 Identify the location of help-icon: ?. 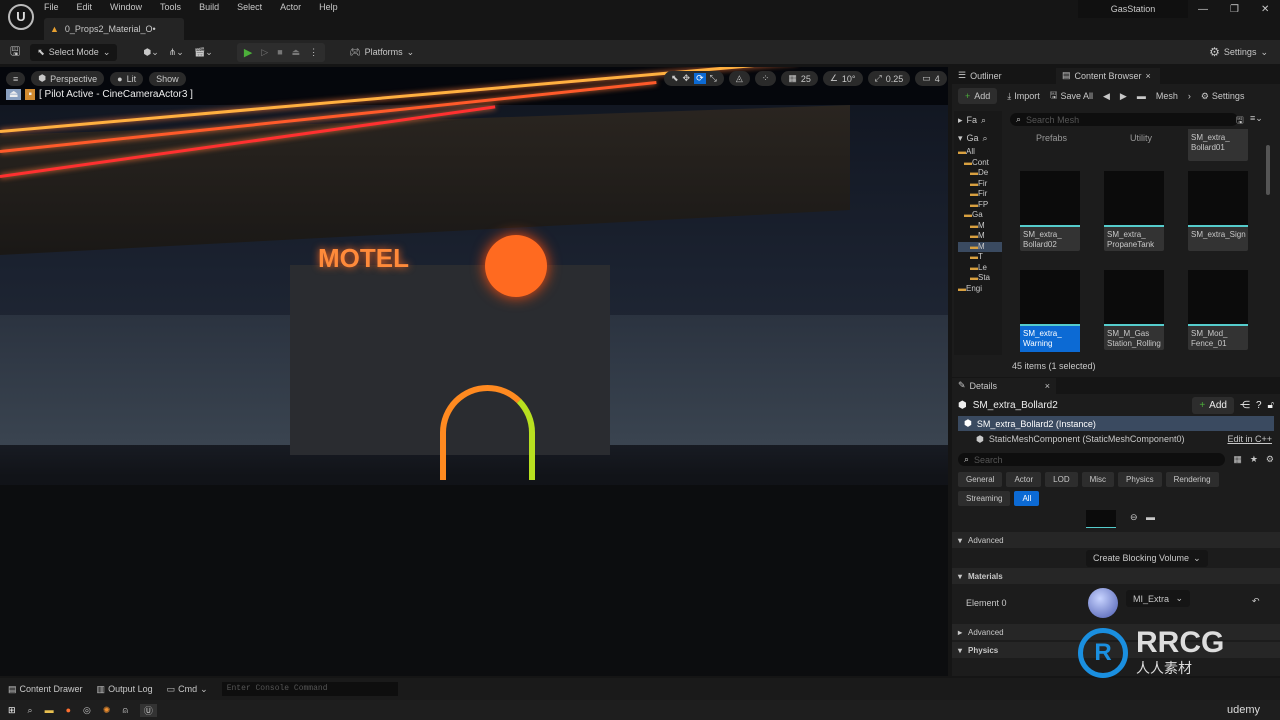
(1259, 405).